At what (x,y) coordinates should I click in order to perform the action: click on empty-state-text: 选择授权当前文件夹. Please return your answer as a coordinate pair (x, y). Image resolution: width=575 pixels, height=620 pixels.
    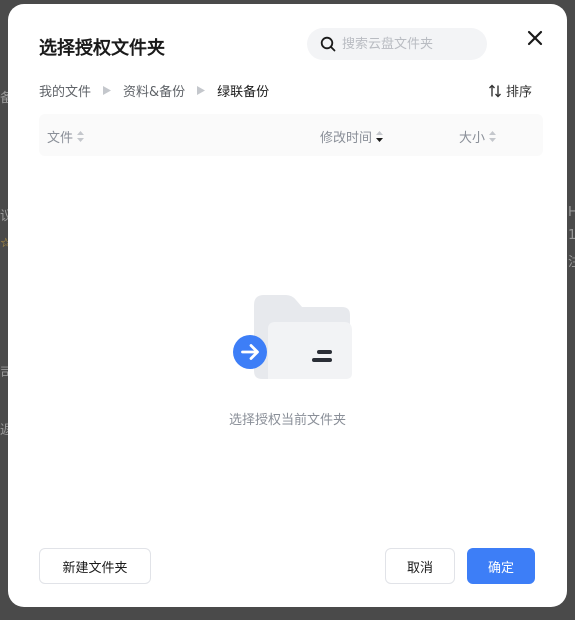
    Looking at the image, I should click on (287, 420).